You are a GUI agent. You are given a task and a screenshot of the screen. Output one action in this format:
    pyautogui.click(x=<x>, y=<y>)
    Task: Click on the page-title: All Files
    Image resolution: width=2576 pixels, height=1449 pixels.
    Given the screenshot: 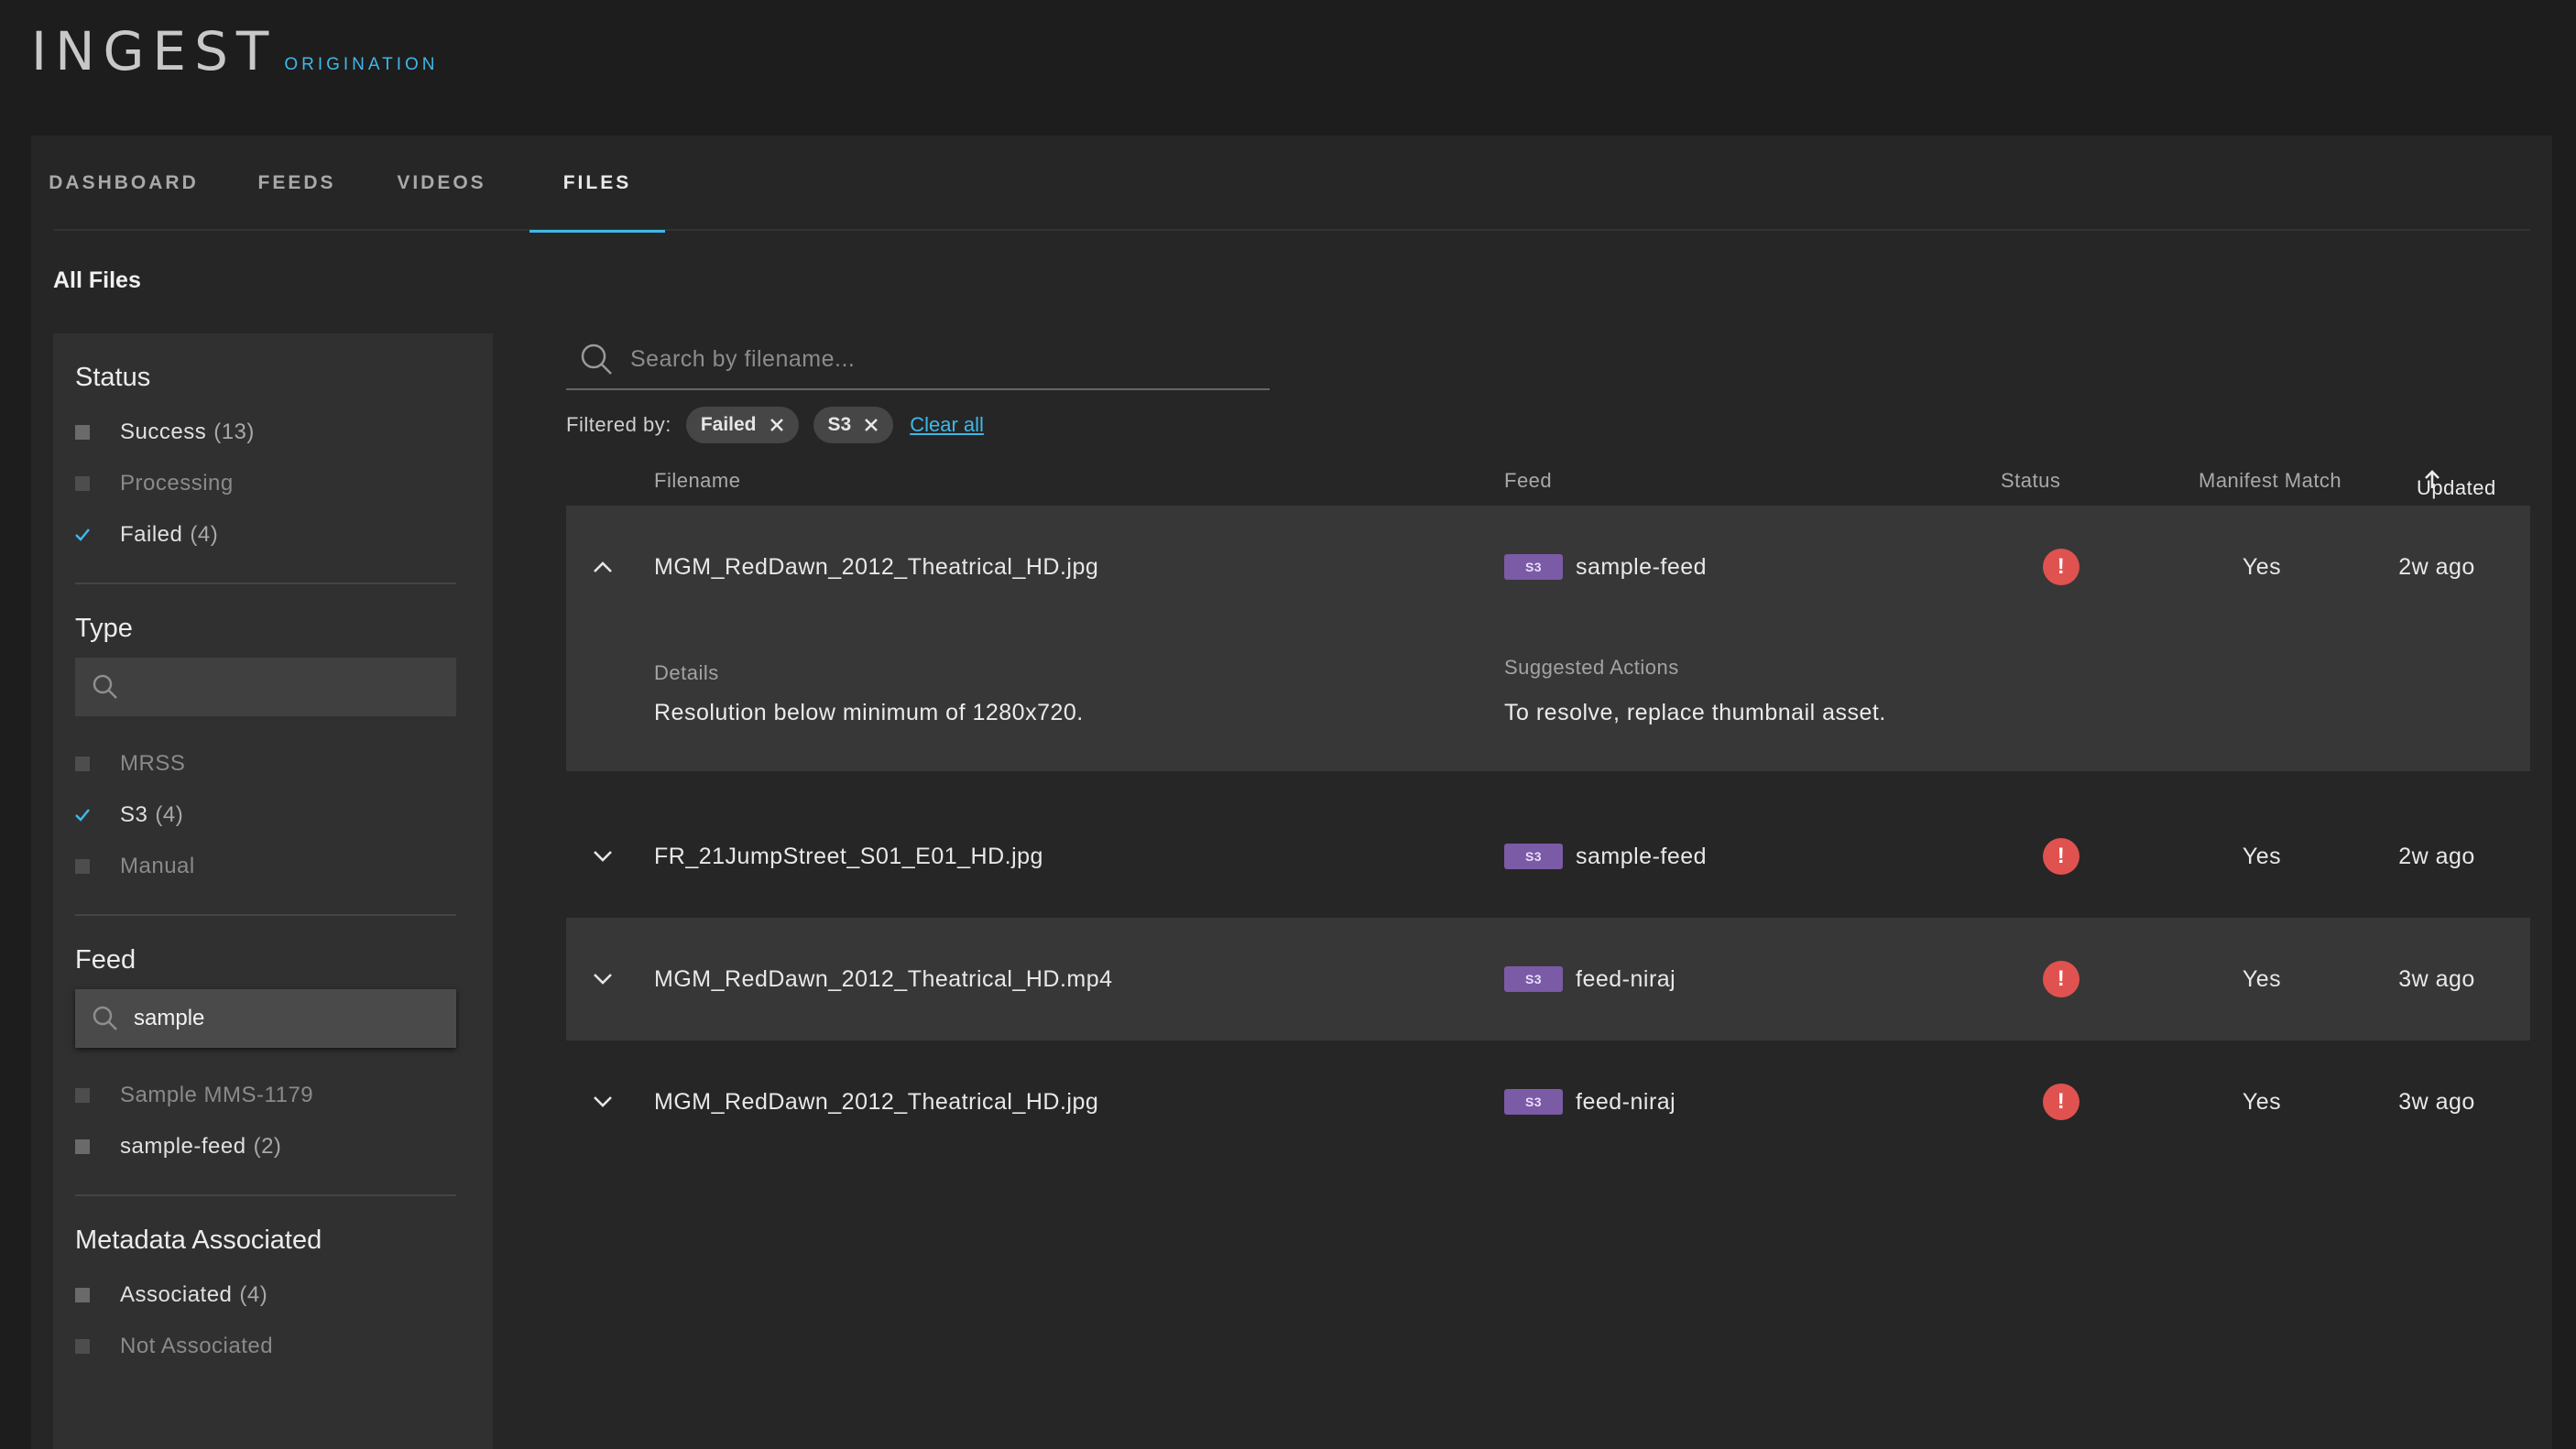 What is the action you would take?
    pyautogui.click(x=97, y=280)
    